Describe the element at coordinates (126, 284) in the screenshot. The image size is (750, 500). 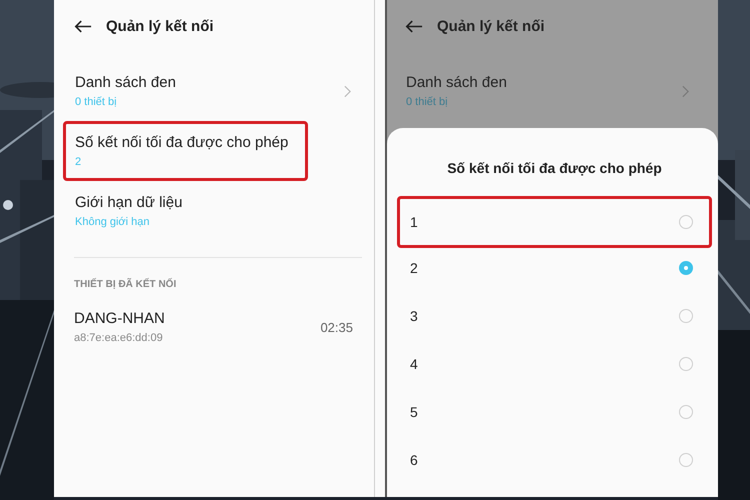
I see `section-header: THIẾT BỊ ĐÃ KẾT NỐI` at that location.